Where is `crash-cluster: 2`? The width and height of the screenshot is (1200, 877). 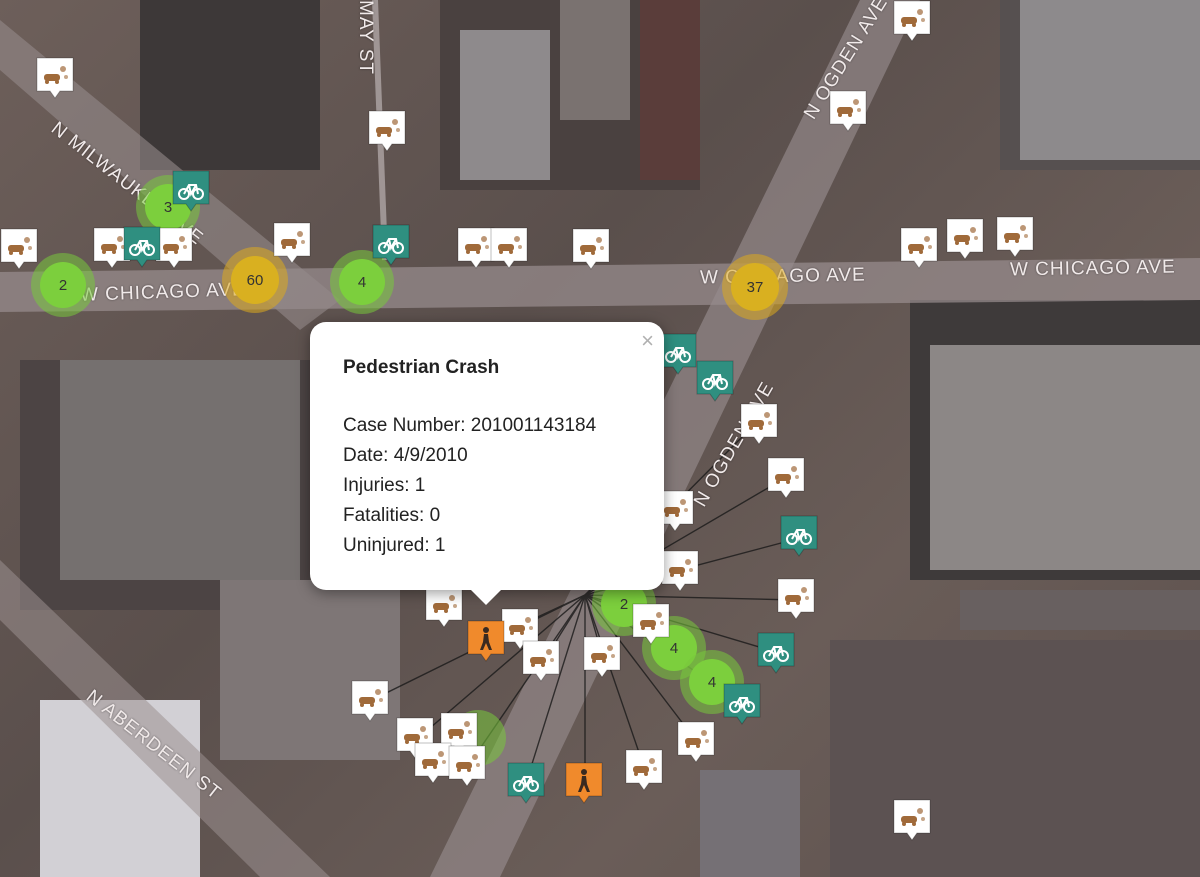
crash-cluster: 2 is located at coordinates (63, 285).